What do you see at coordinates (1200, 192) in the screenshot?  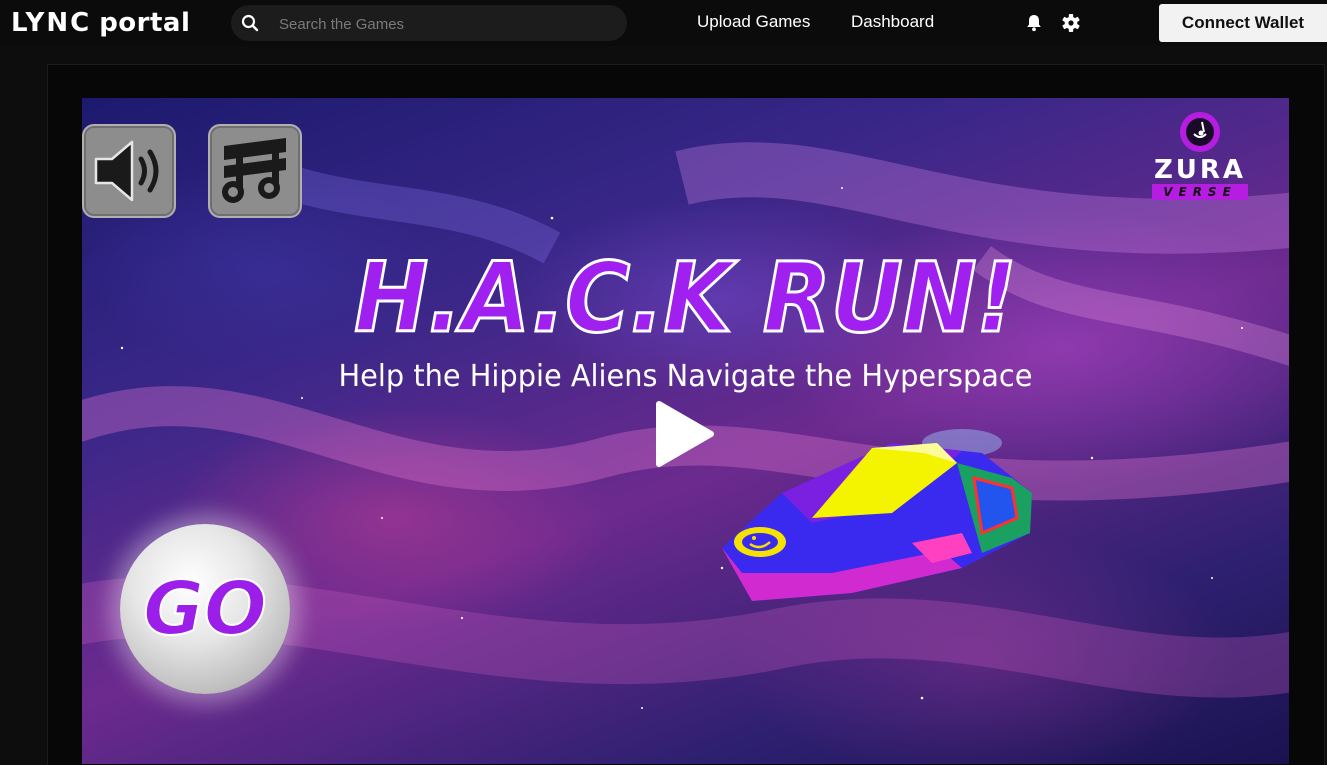 I see `verse-word: VERSE` at bounding box center [1200, 192].